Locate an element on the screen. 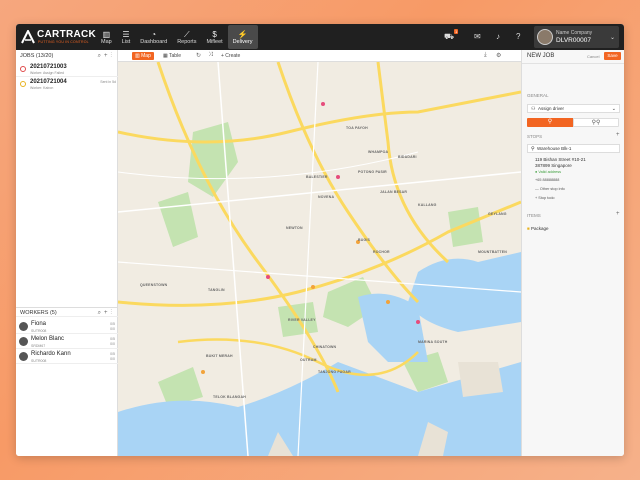  nav-dashboard-label: Dashboard is located at coordinates (154, 41).